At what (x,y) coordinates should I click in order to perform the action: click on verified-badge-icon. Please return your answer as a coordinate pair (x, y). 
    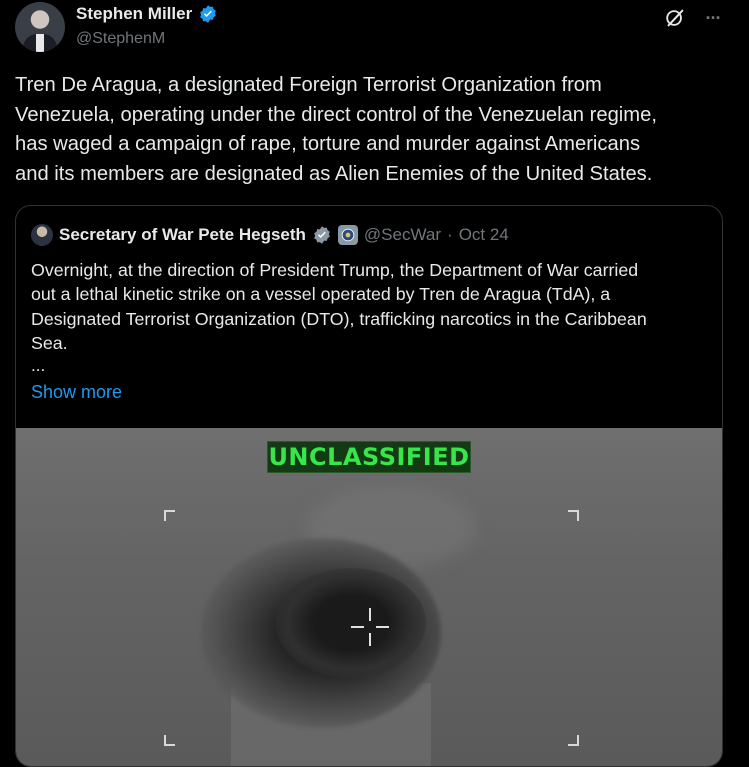
    Looking at the image, I should click on (208, 14).